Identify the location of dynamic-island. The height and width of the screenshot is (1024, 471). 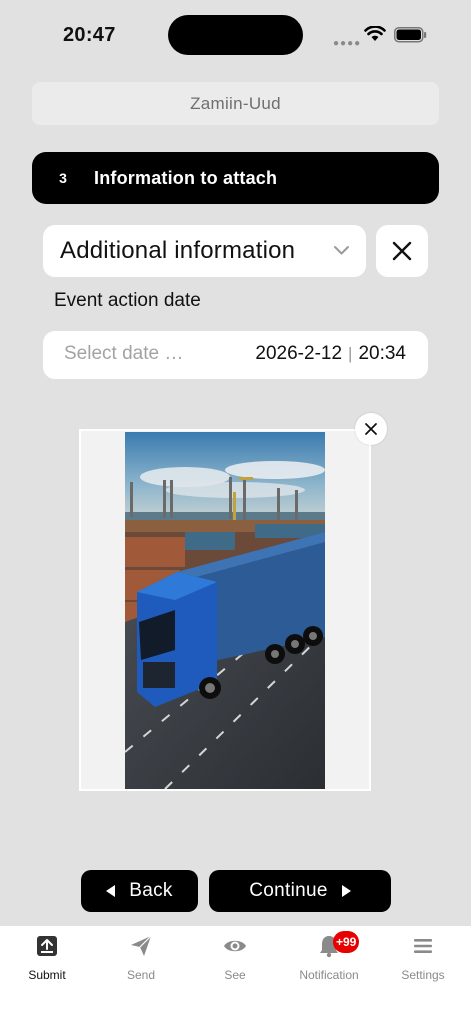
(235, 35).